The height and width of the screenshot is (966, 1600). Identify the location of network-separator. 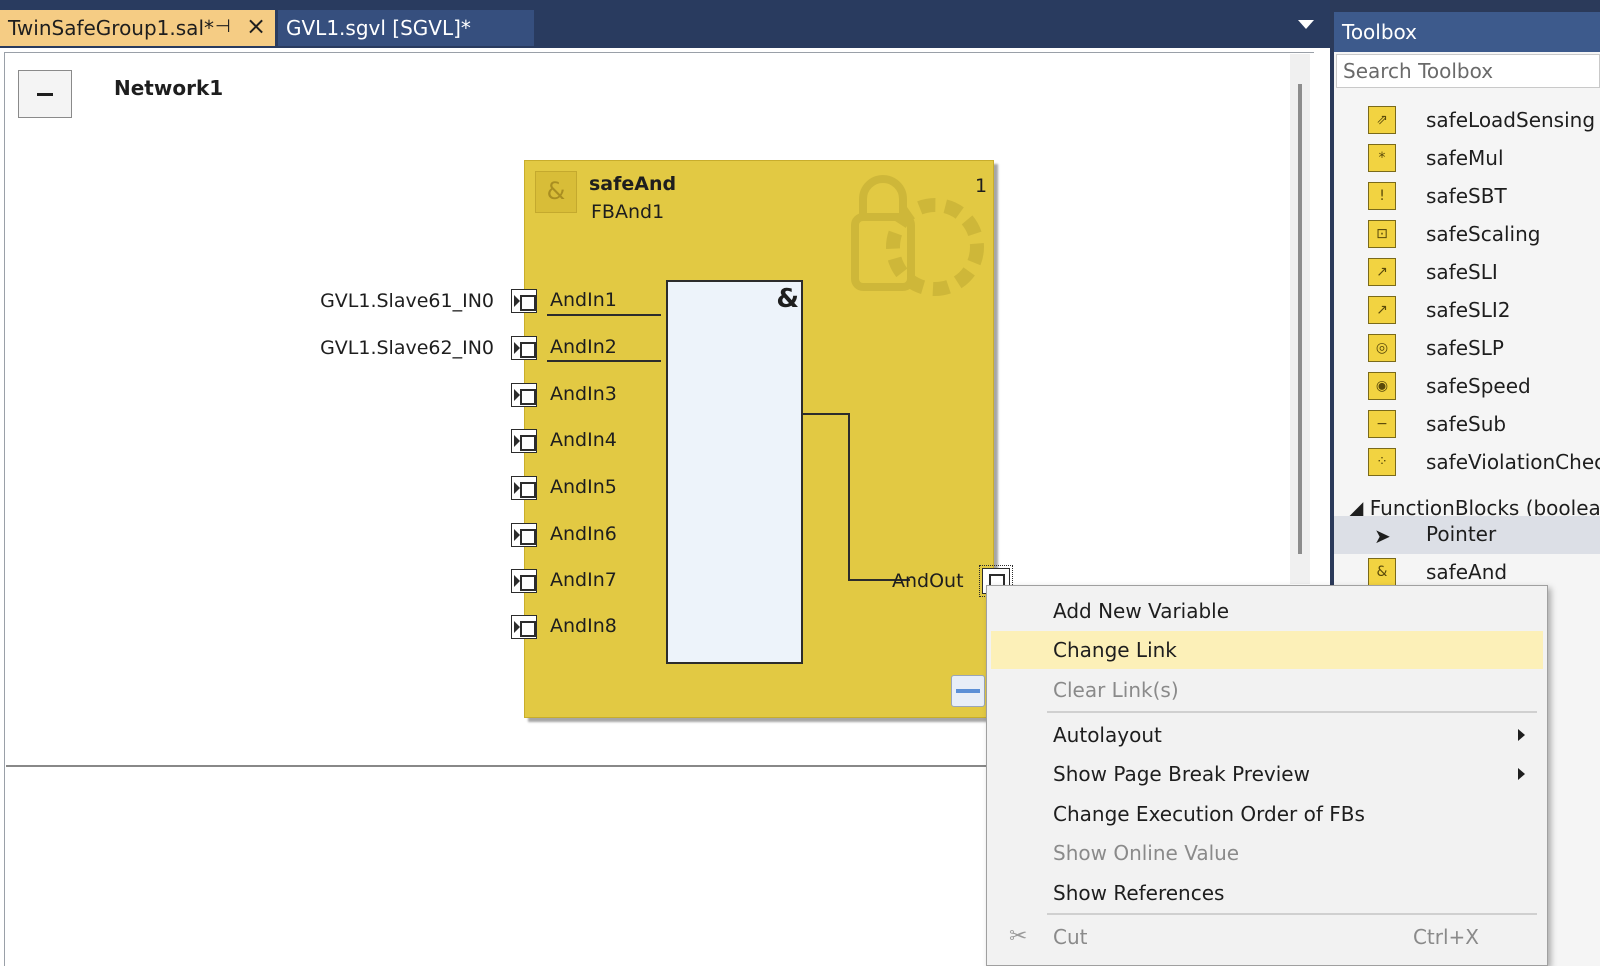
(506, 766).